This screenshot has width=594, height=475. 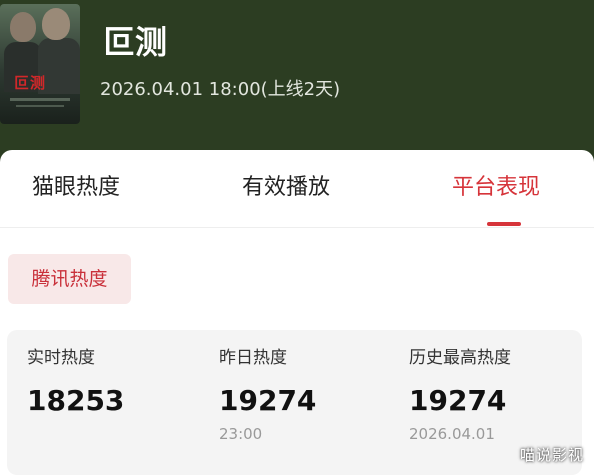 What do you see at coordinates (241, 434) in the screenshot?
I see `metric-time: 23:00` at bounding box center [241, 434].